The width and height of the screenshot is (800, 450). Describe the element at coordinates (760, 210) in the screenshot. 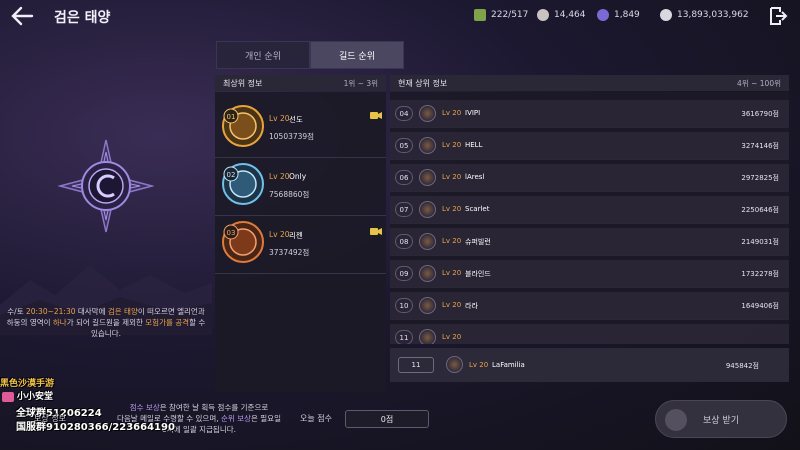

I see `rank-score: 2250646점` at that location.